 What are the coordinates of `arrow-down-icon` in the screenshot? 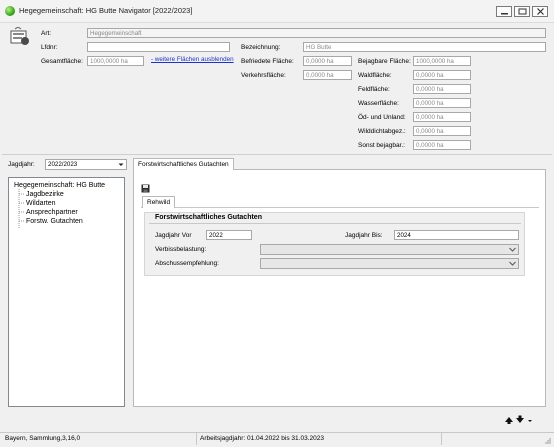 It's located at (520, 419).